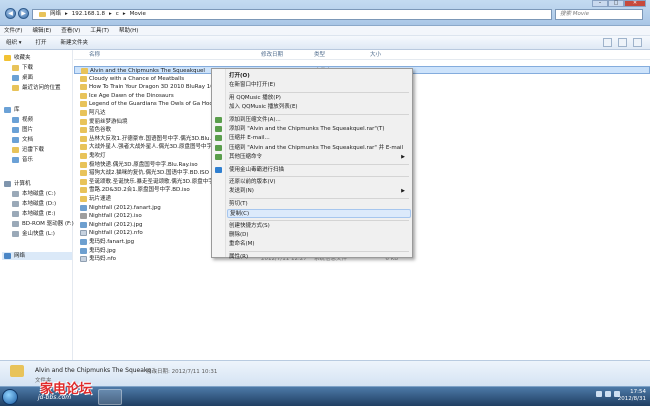 The image size is (650, 406). What do you see at coordinates (600, 3) in the screenshot?
I see `minimize-button: –` at bounding box center [600, 3].